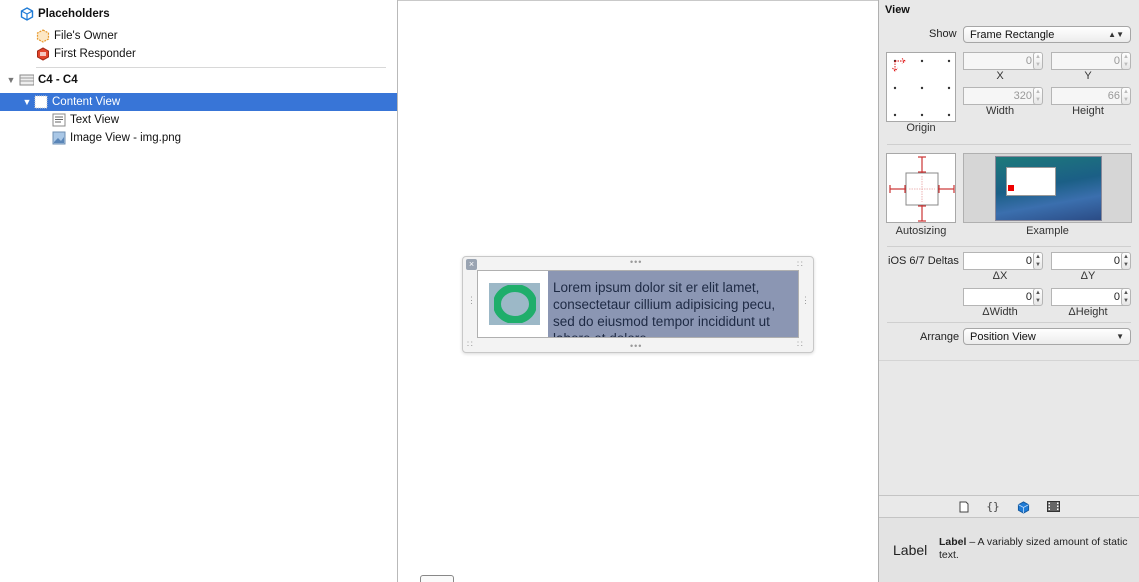  What do you see at coordinates (1000, 261) in the screenshot?
I see `delta-x-field: 0` at bounding box center [1000, 261].